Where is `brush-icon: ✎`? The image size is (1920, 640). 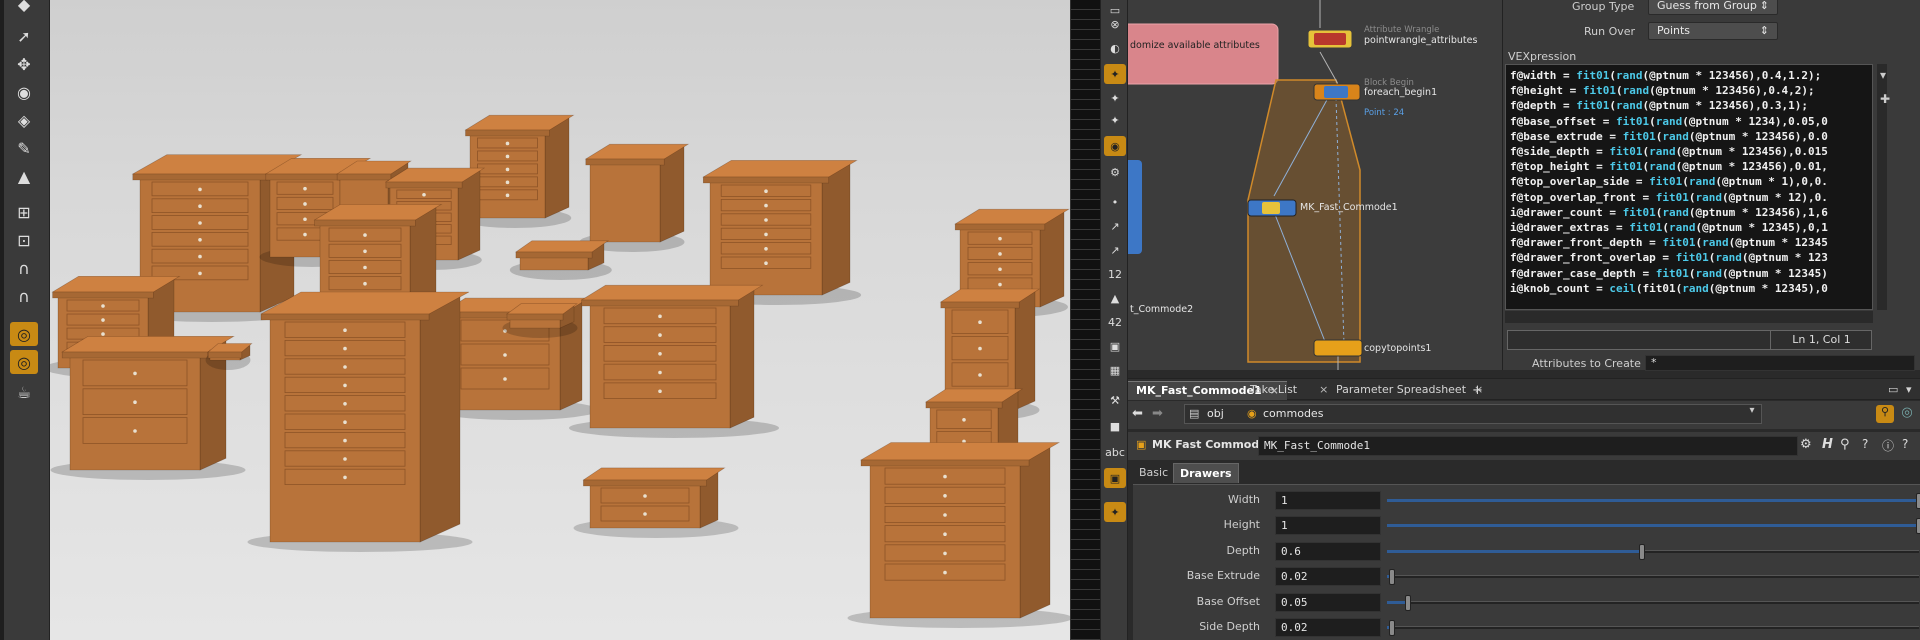
brush-icon: ✎ is located at coordinates (24, 148).